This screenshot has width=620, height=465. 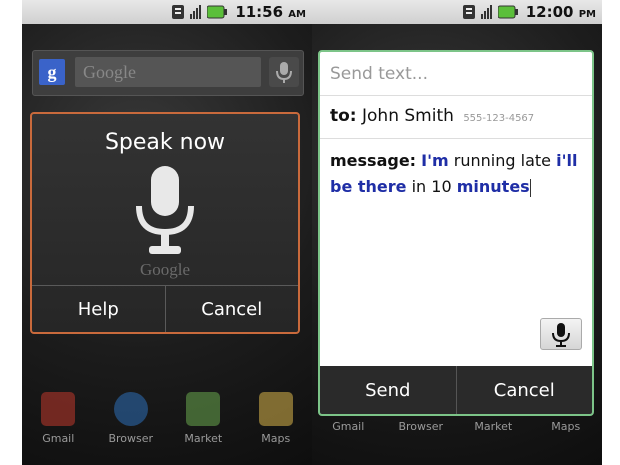 I want to click on to-label: to:, so click(x=343, y=116).